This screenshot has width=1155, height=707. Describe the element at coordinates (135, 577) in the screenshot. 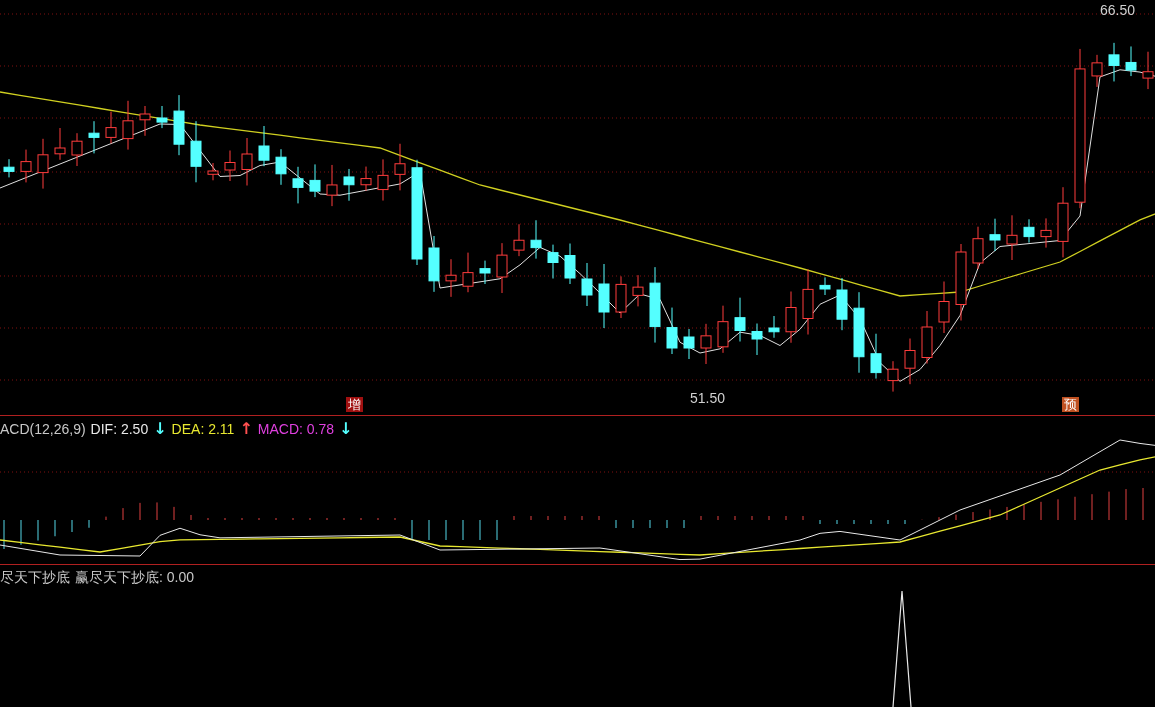

I see `legend-label: 赢尽天下抄底: 0.00` at that location.